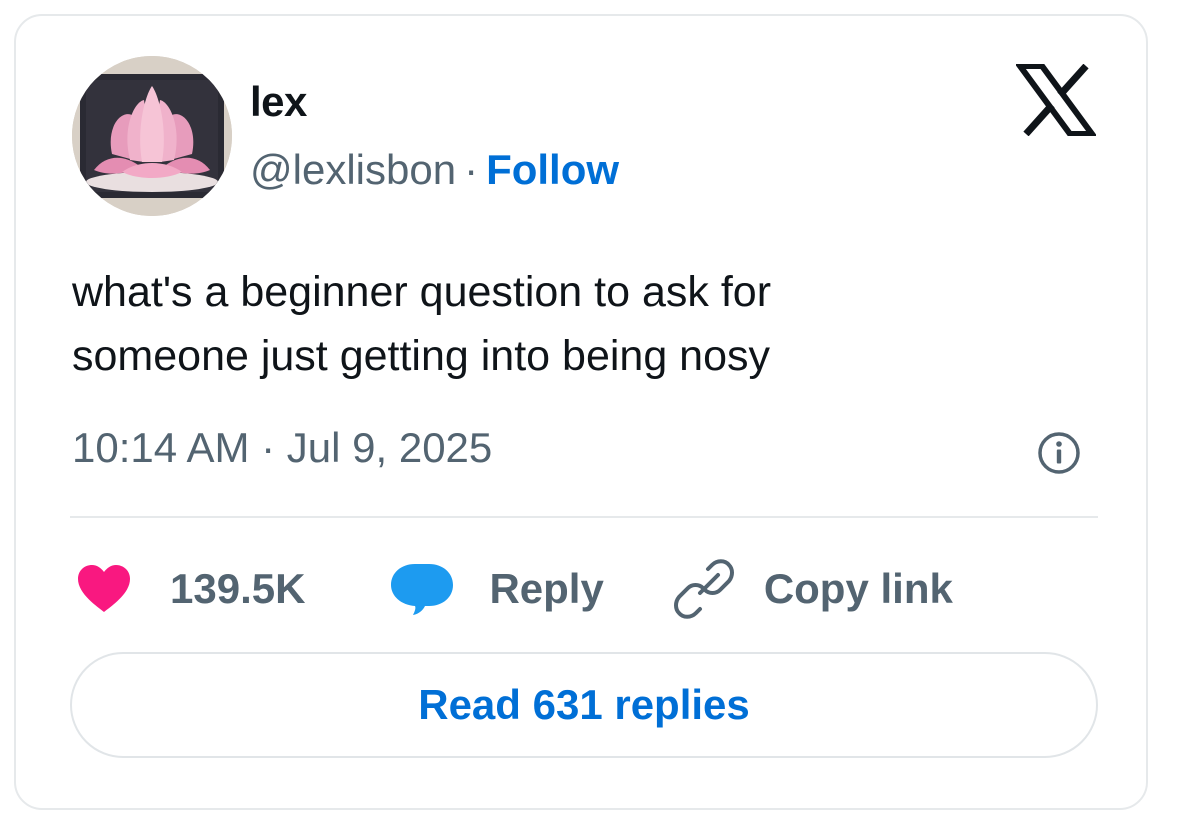 This screenshot has height=834, width=1188. I want to click on follow-button: Follow, so click(552, 169).